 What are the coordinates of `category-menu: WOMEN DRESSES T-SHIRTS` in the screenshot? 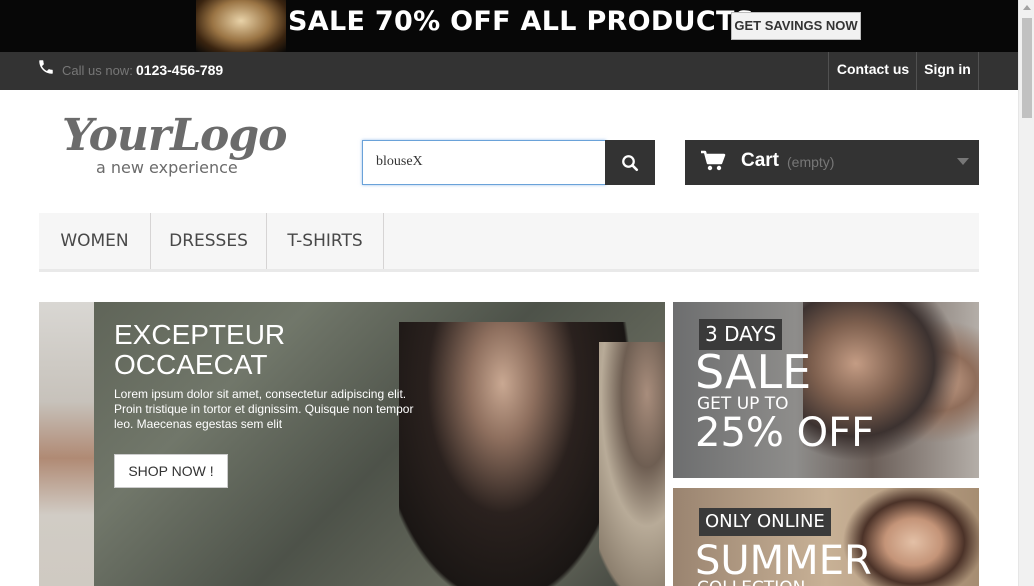 It's located at (509, 242).